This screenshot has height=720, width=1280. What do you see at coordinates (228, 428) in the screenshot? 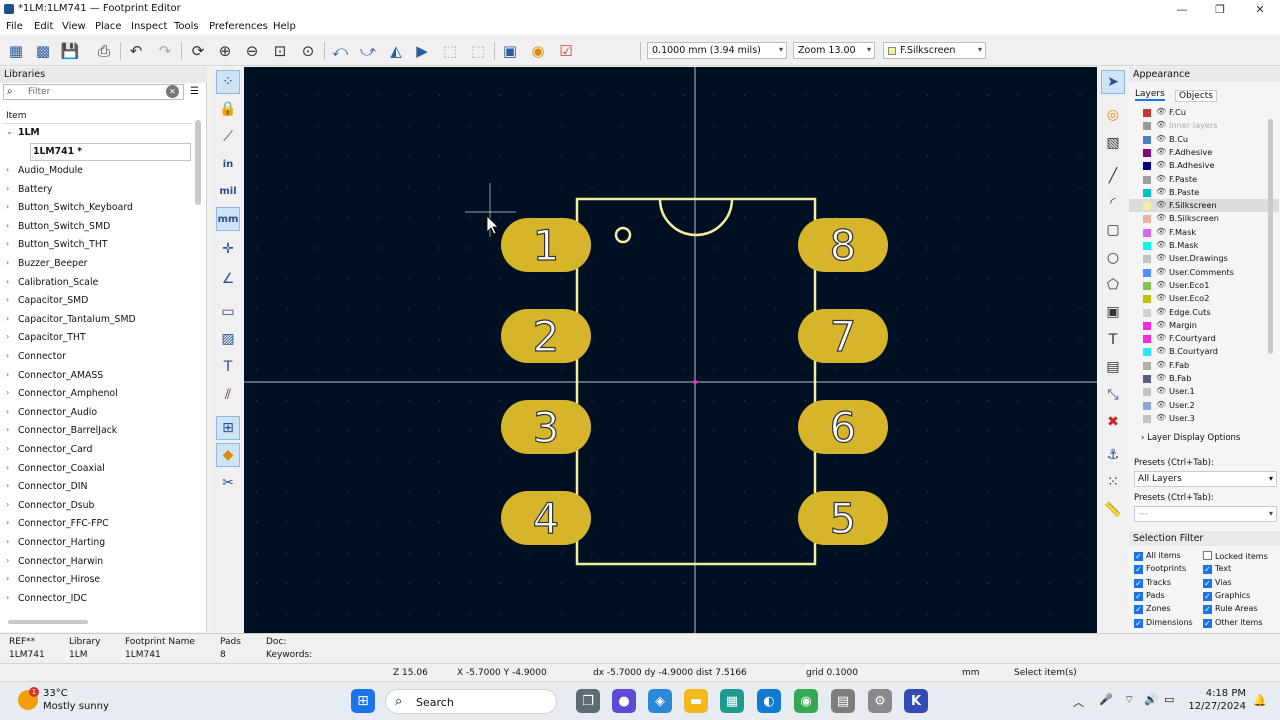
I see `footprint-tree-icon: ⊞` at bounding box center [228, 428].